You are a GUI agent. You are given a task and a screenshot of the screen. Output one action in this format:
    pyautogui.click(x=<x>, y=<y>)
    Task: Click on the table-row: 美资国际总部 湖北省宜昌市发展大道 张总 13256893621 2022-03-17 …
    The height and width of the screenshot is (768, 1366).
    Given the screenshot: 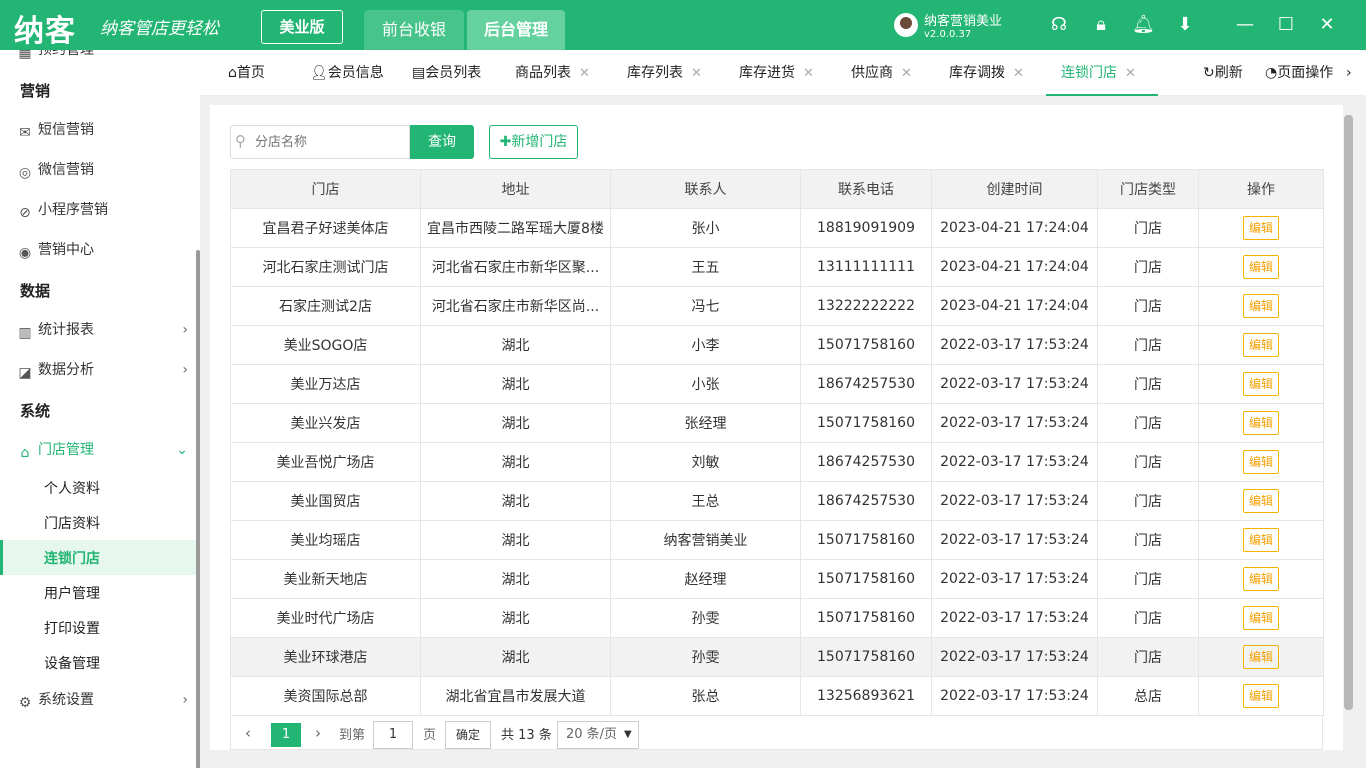 What is the action you would take?
    pyautogui.click(x=777, y=696)
    